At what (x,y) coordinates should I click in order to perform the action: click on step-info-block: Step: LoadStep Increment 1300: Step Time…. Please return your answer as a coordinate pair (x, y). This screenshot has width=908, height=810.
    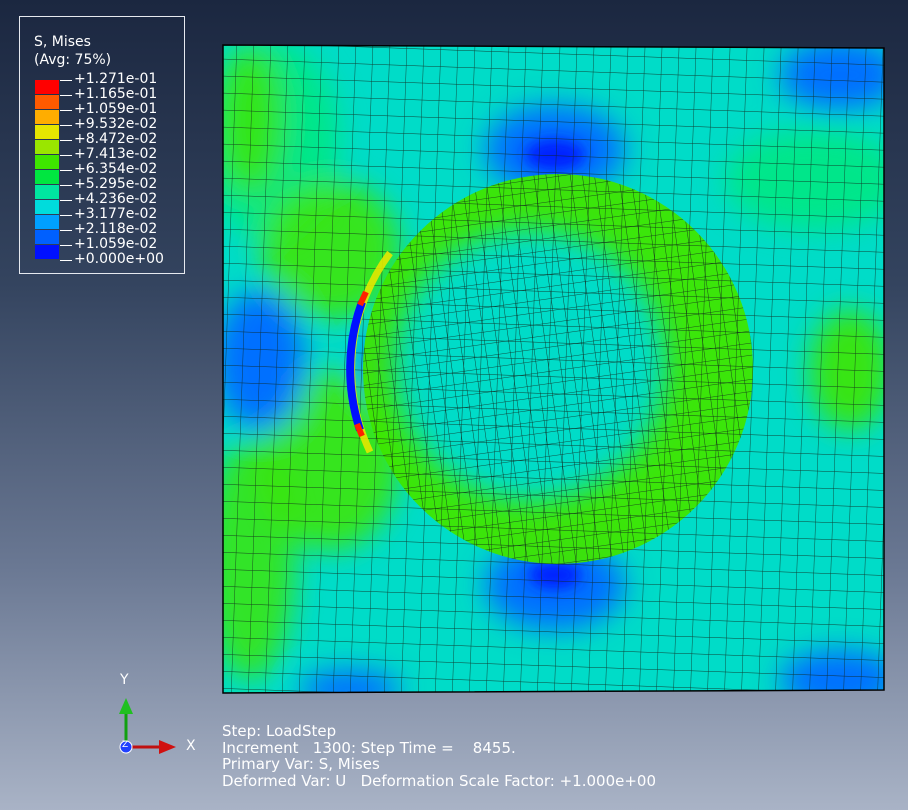
    Looking at the image, I should click on (439, 756).